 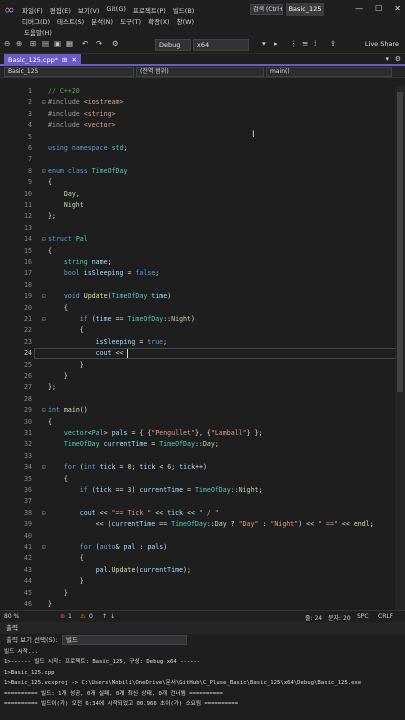 What do you see at coordinates (202, 536) in the screenshot?
I see `code-line: 40` at bounding box center [202, 536].